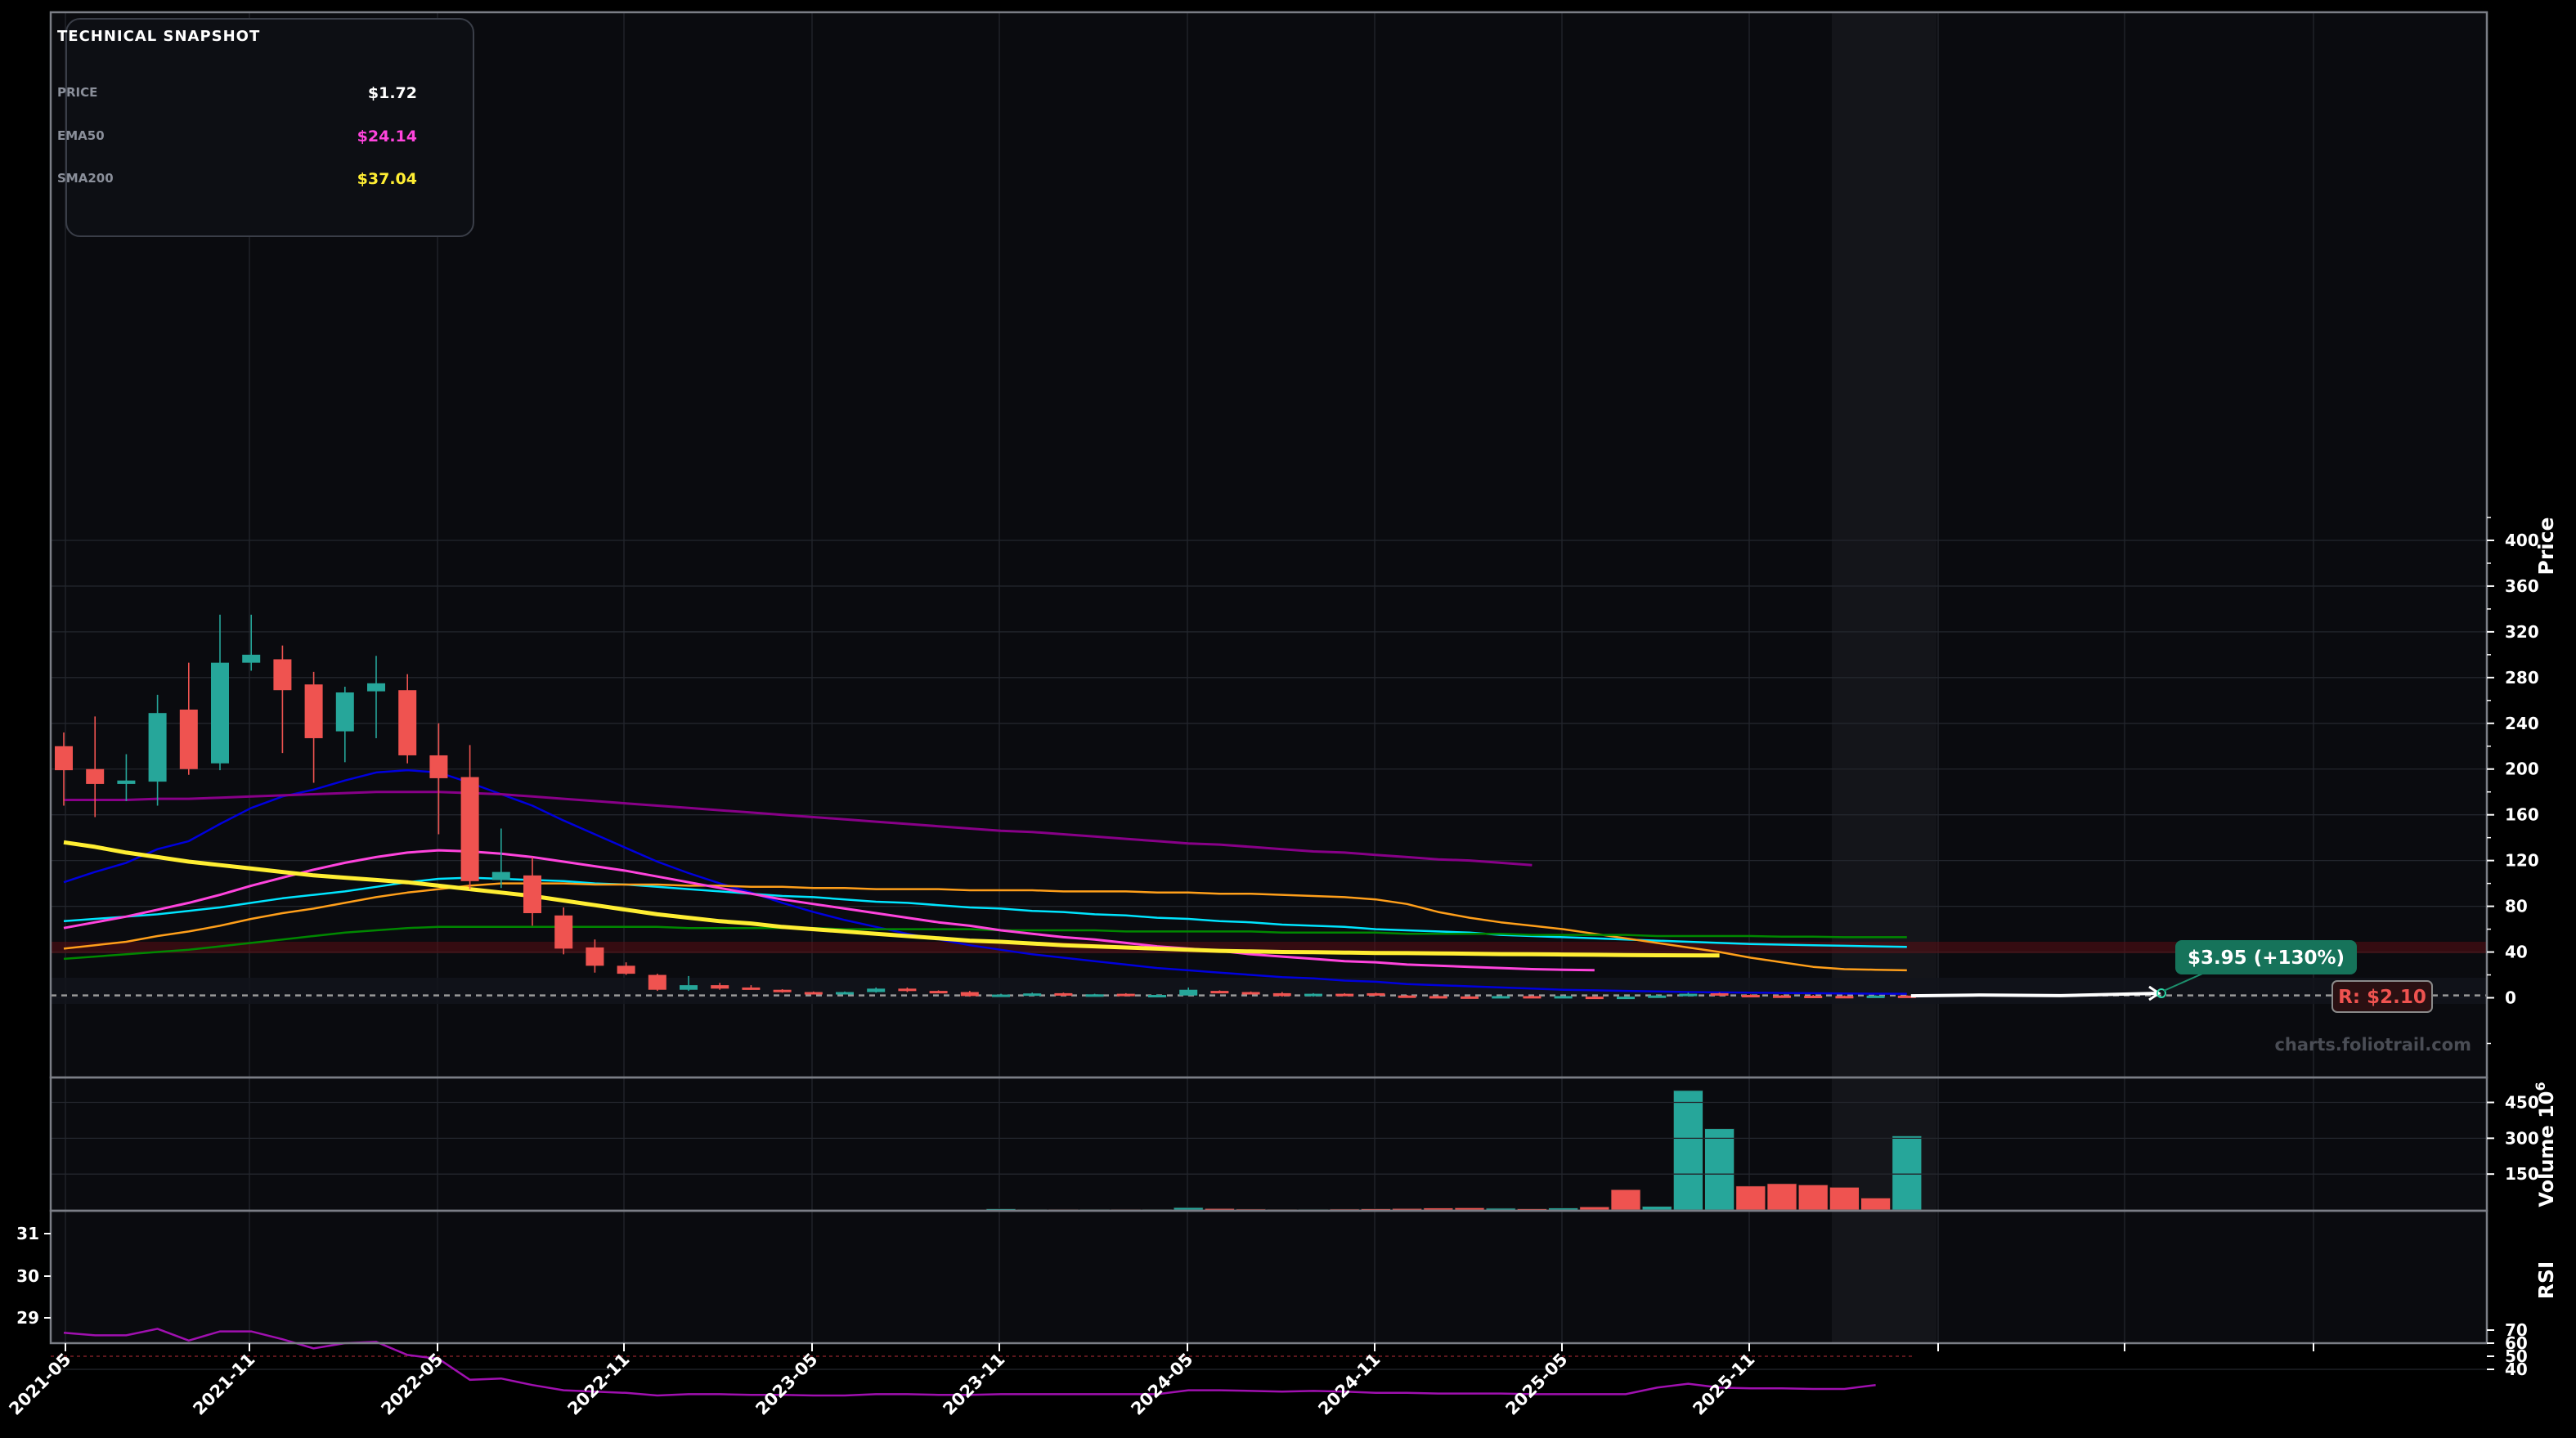 The height and width of the screenshot is (1438, 2576). What do you see at coordinates (598, 1384) in the screenshot?
I see `x-tick-label: 2022-11` at bounding box center [598, 1384].